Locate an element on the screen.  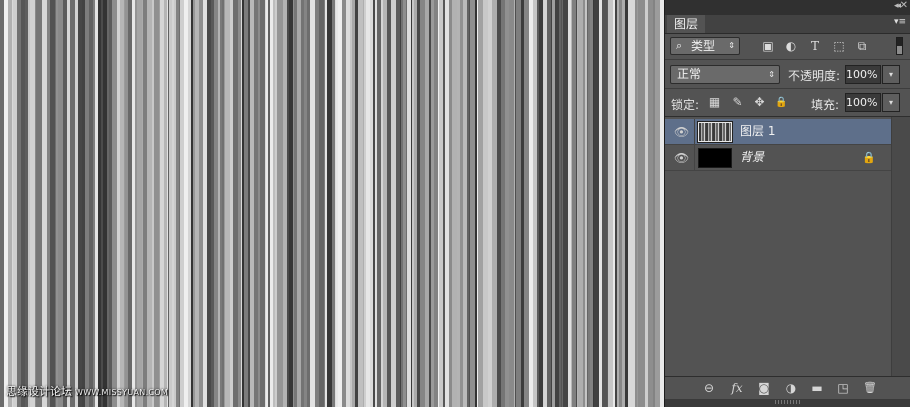
opacity-slider-button: ▾ is located at coordinates (891, 74).